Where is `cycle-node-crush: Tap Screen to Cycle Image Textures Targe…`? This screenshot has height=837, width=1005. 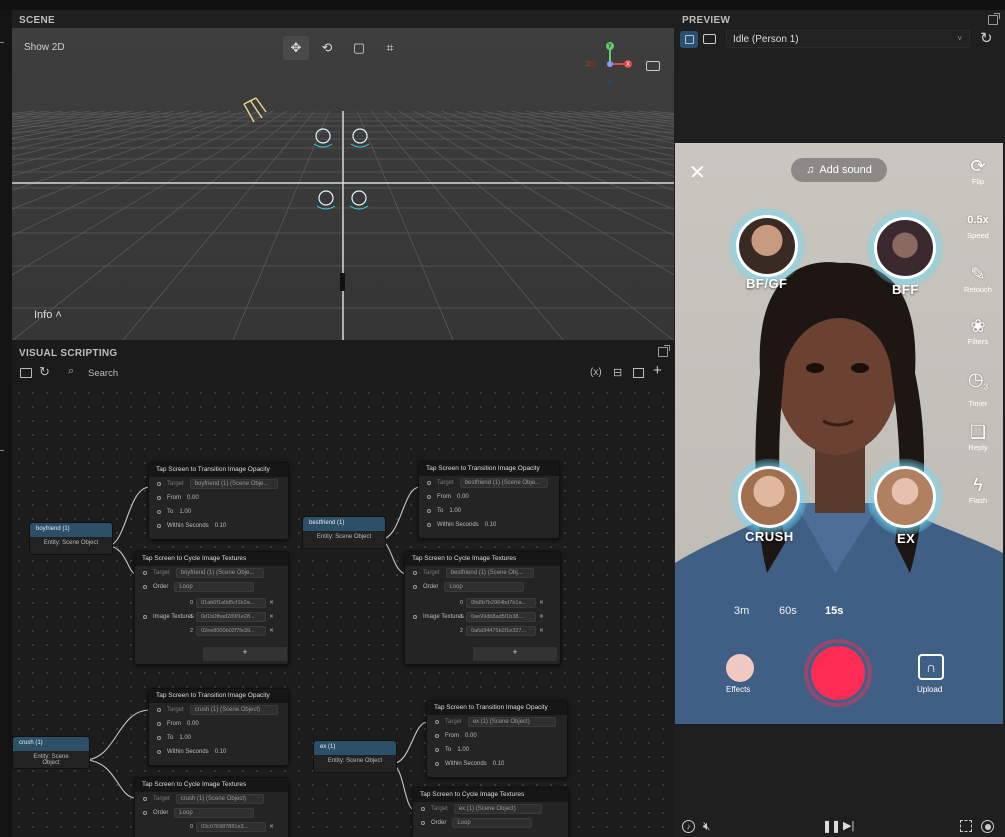
cycle-node-crush: Tap Screen to Cycle Image Textures Targe… is located at coordinates (211, 807).